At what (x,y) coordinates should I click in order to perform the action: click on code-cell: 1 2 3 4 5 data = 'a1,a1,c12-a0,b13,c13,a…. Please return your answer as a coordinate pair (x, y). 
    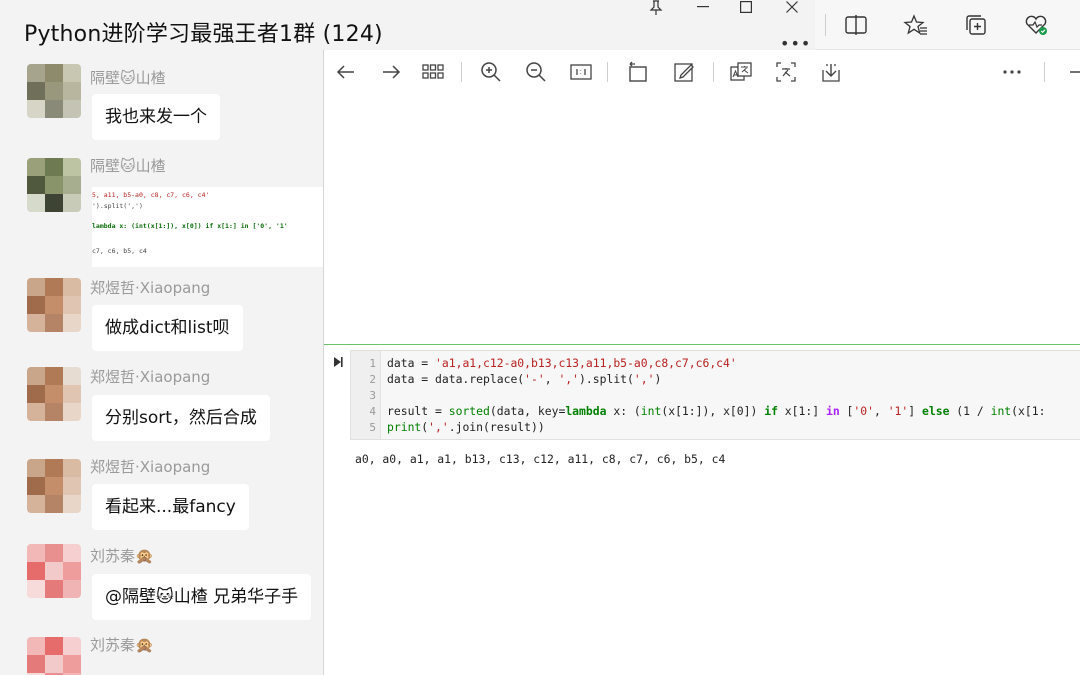
    Looking at the image, I should click on (715, 395).